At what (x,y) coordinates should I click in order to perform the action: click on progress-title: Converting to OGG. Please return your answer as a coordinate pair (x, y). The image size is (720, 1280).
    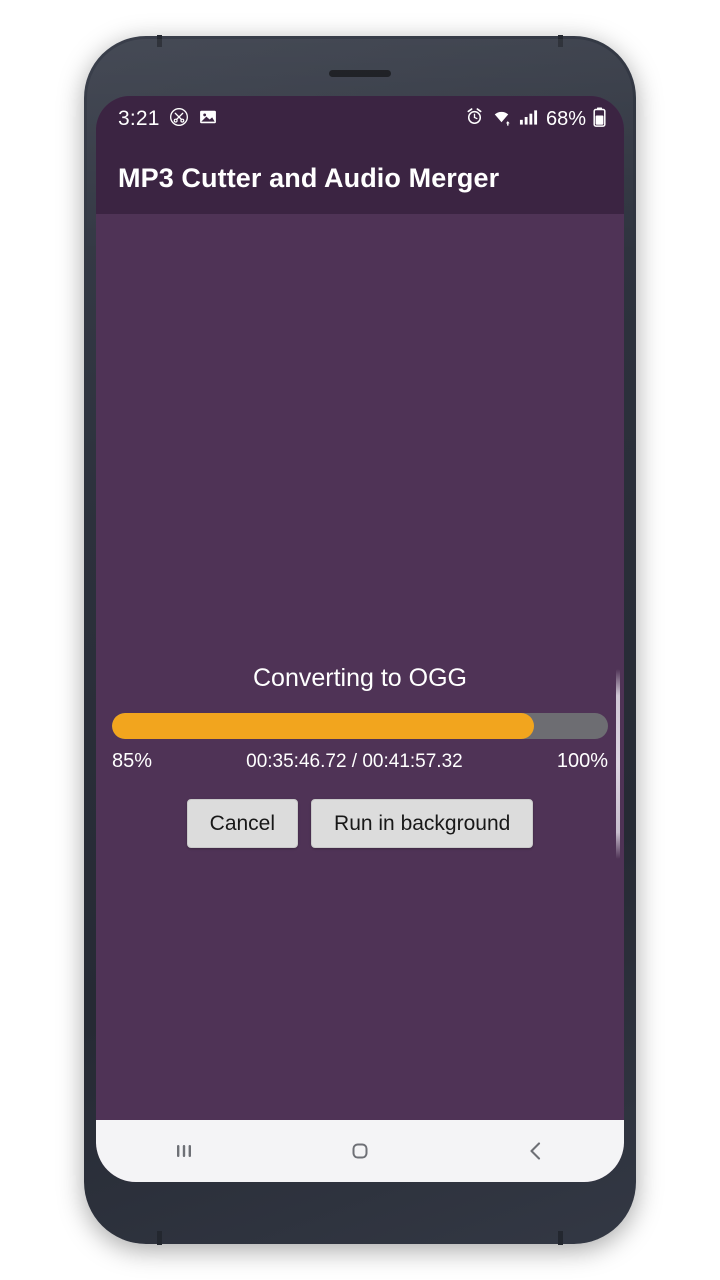
    Looking at the image, I should click on (360, 678).